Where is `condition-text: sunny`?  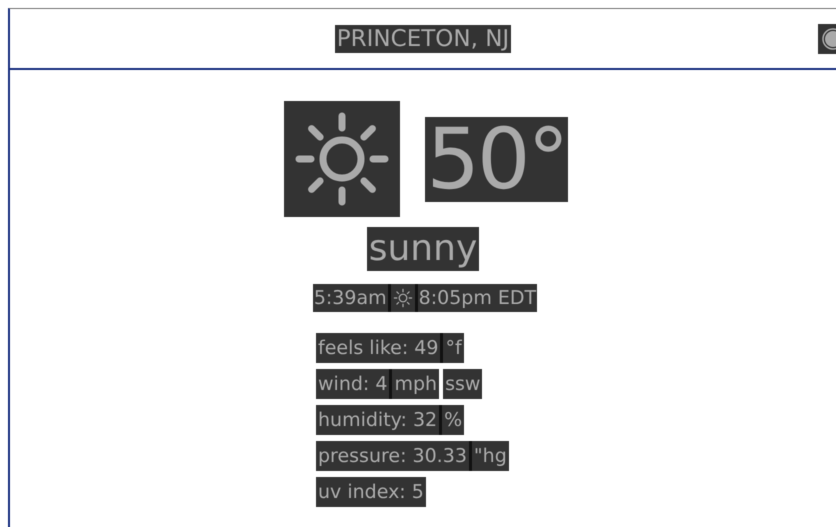
condition-text: sunny is located at coordinates (423, 249).